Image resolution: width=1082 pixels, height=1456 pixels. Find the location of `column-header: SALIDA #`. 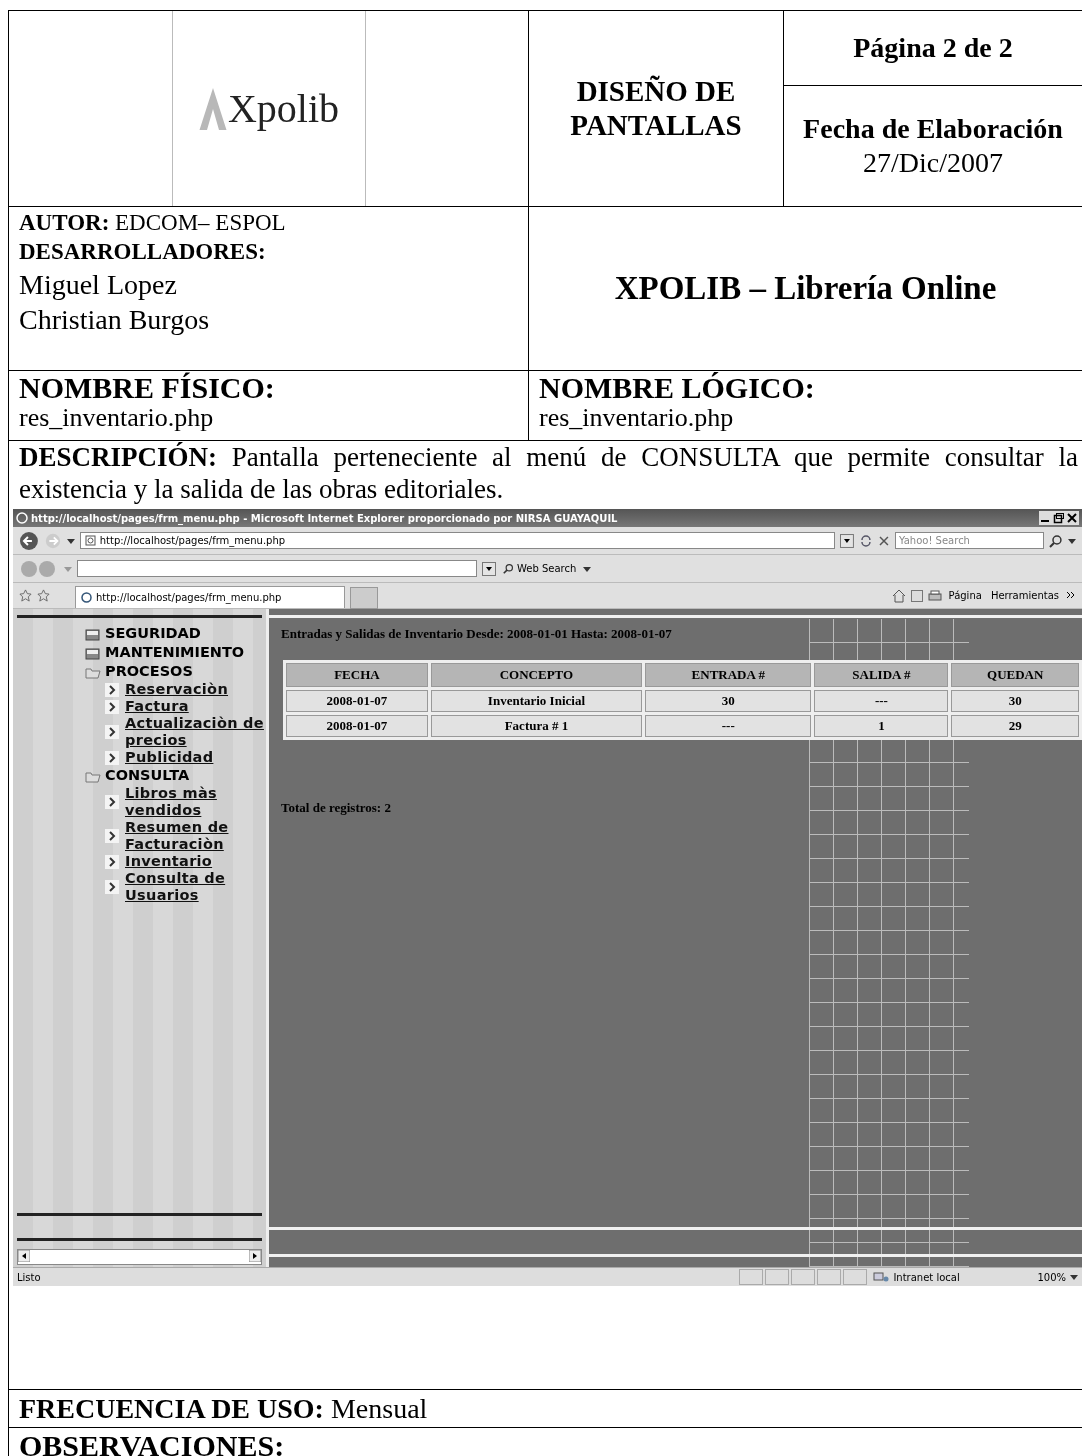

column-header: SALIDA # is located at coordinates (881, 675).